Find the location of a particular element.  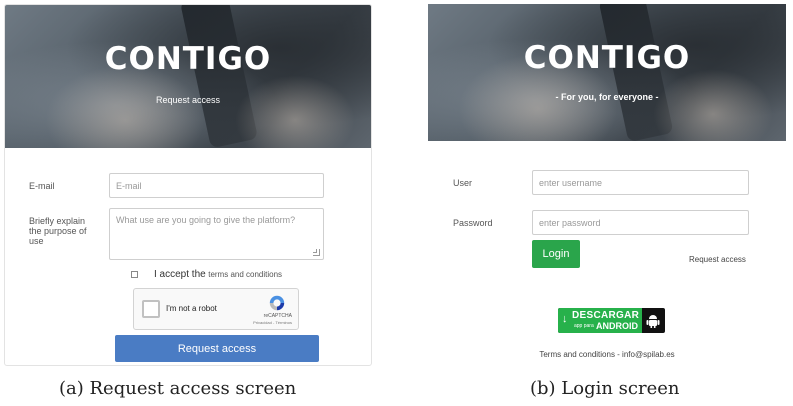

terms-checkbox is located at coordinates (134, 274).